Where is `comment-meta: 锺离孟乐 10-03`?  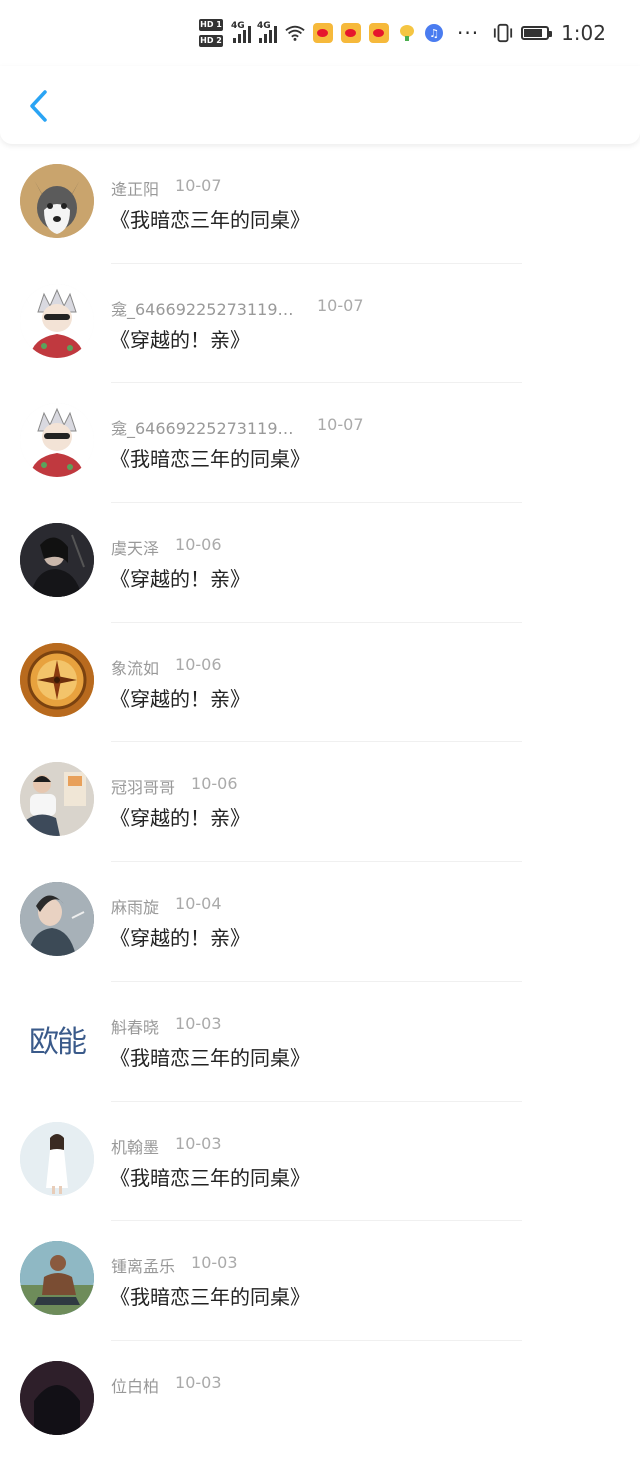 comment-meta: 锺离孟乐 10-03 is located at coordinates (174, 1265).